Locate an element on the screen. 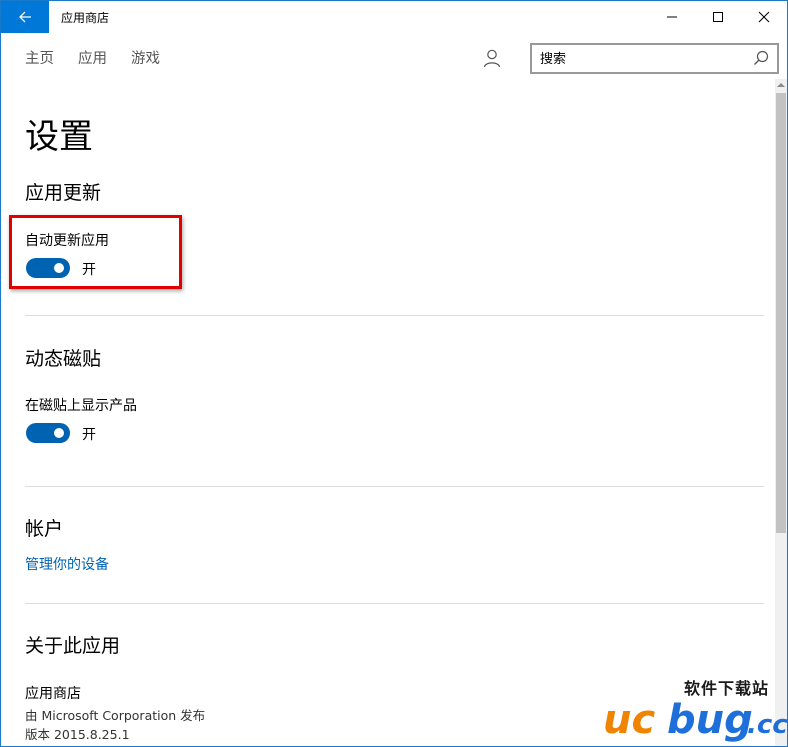 The width and height of the screenshot is (788, 747). watermark-logo: uc bug .cc is located at coordinates (695, 720).